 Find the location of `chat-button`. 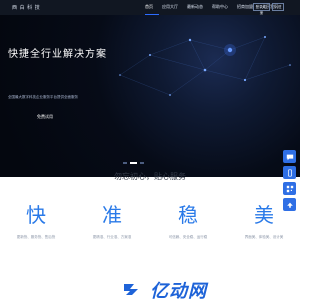

chat-button is located at coordinates (289, 156).